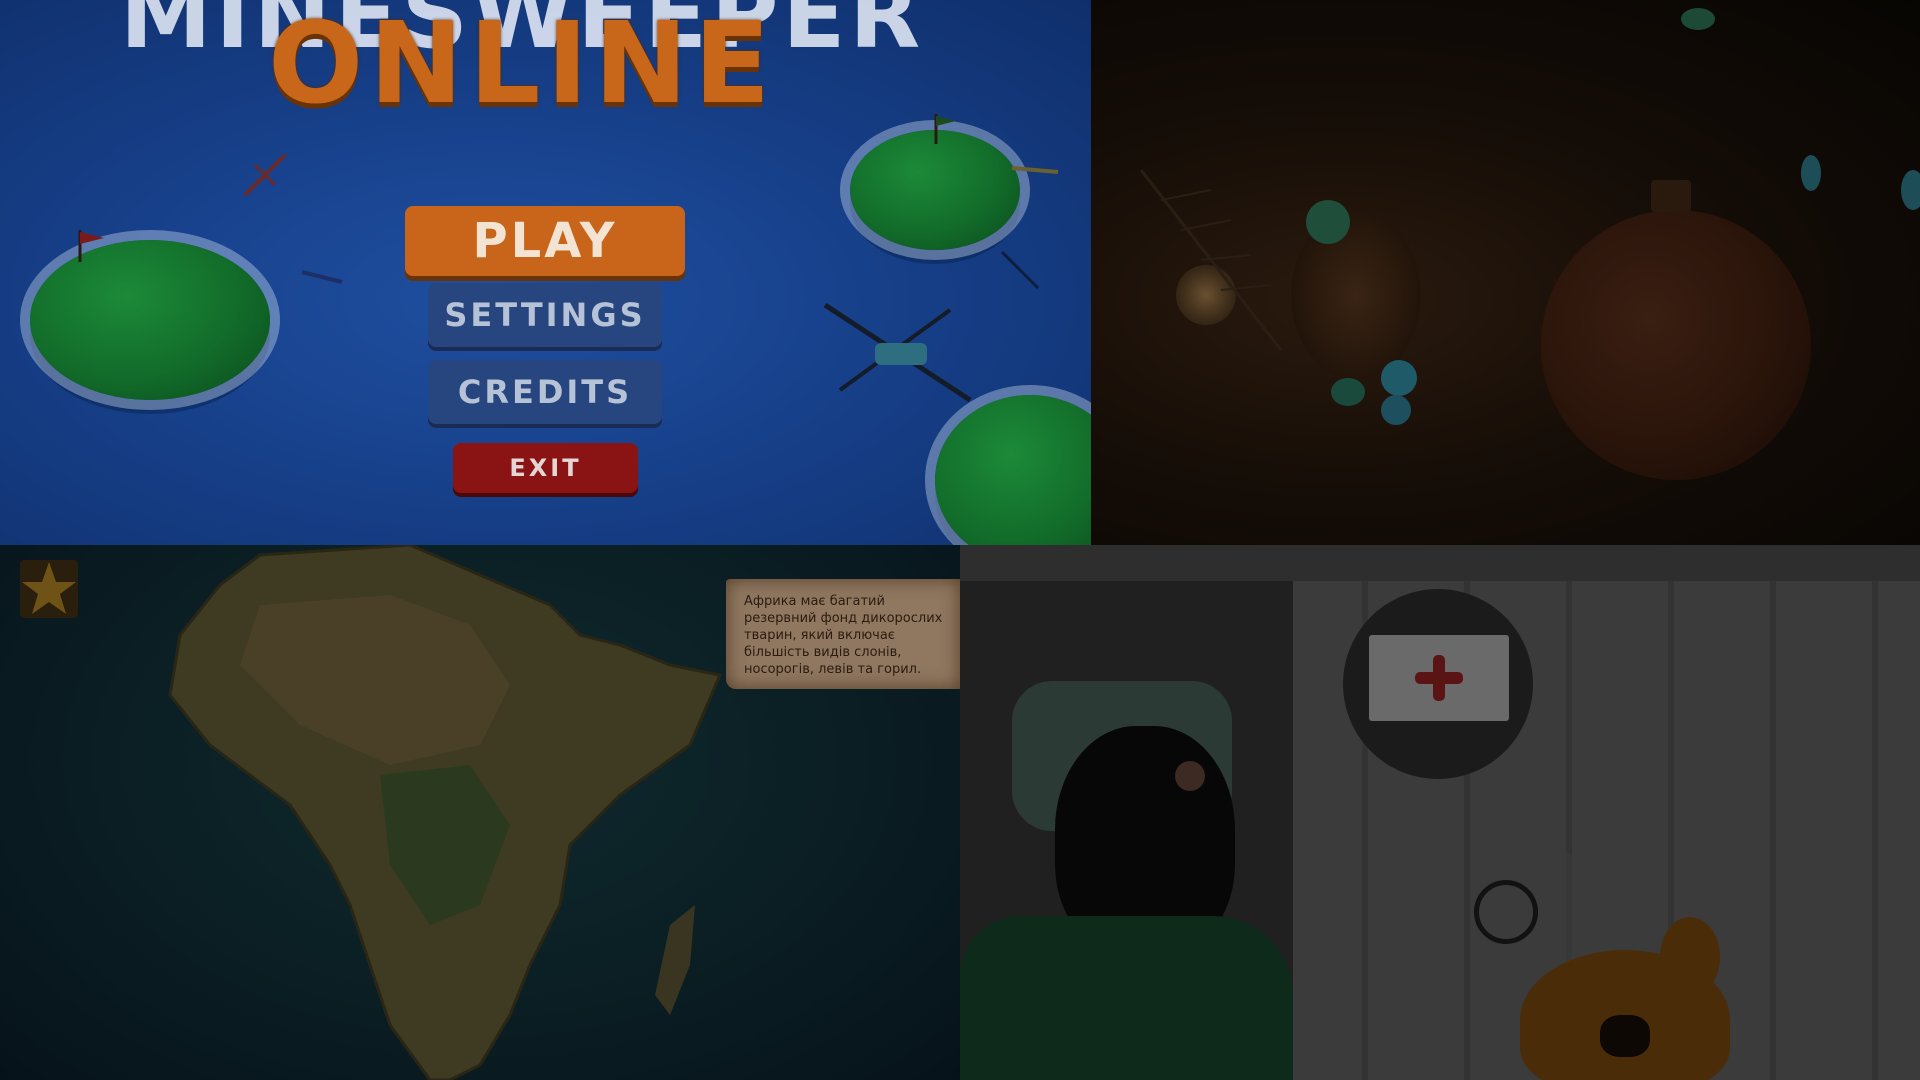  I want to click on africa-map, so click(445, 812).